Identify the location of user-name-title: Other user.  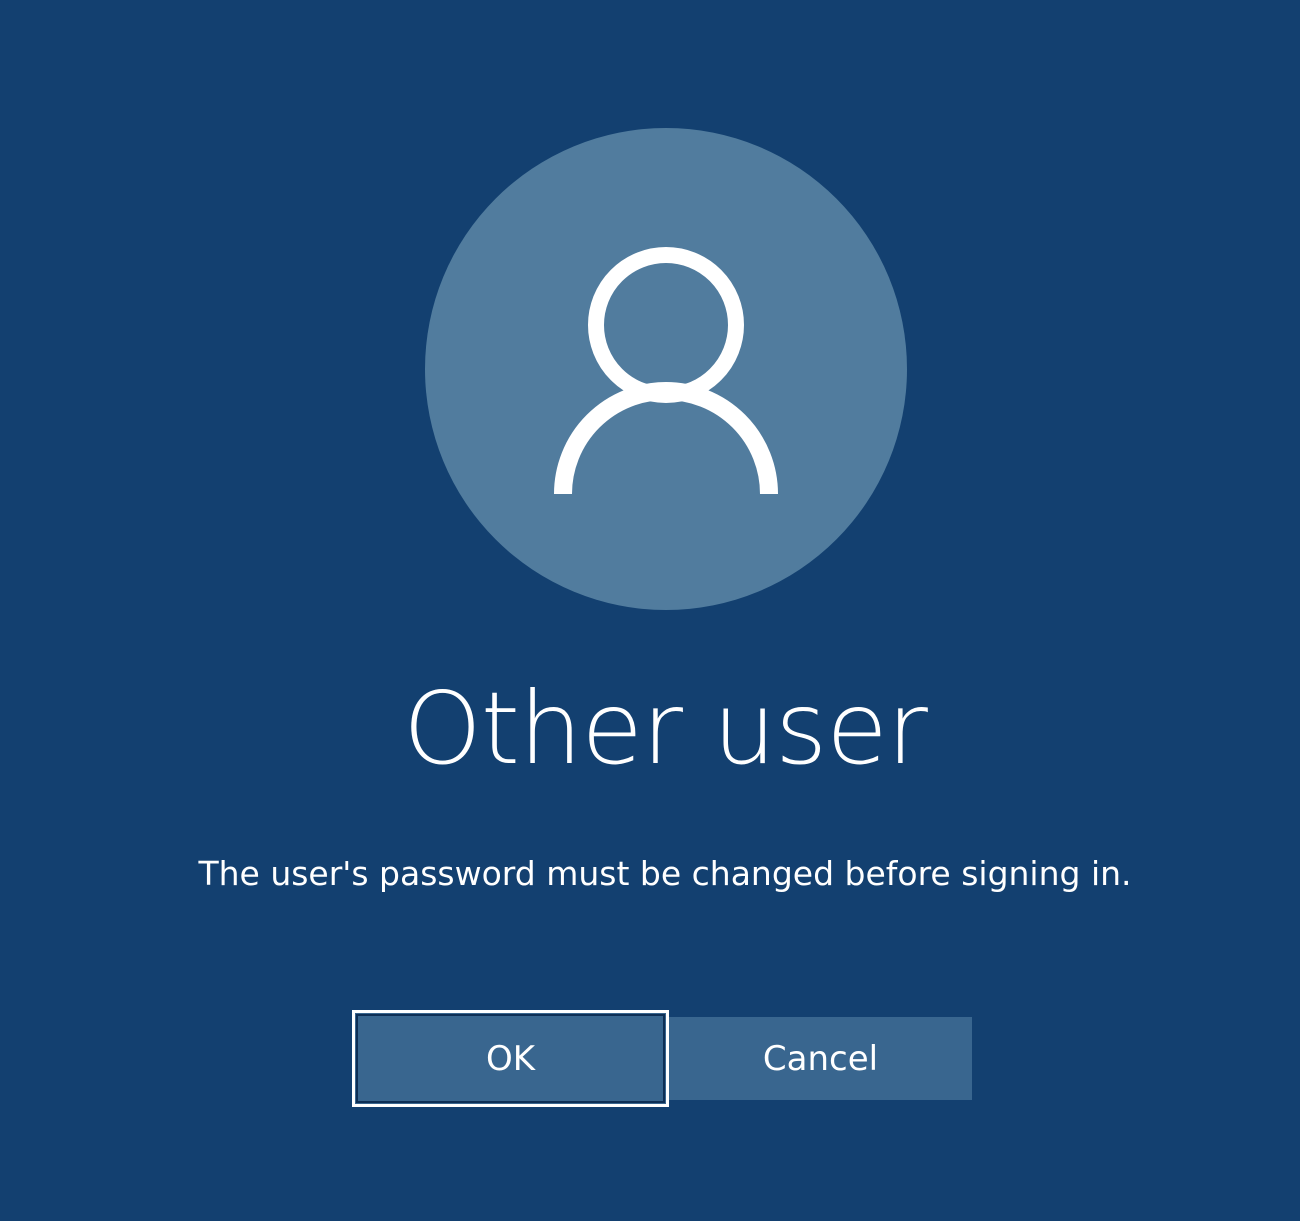
(665, 728).